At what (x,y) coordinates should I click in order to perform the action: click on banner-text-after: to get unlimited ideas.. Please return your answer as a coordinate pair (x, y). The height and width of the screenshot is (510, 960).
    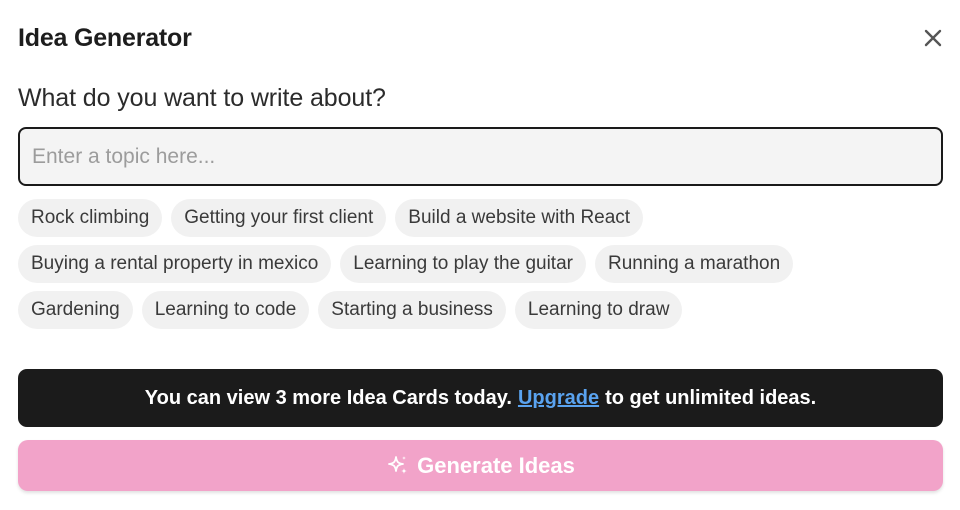
    Looking at the image, I should click on (711, 397).